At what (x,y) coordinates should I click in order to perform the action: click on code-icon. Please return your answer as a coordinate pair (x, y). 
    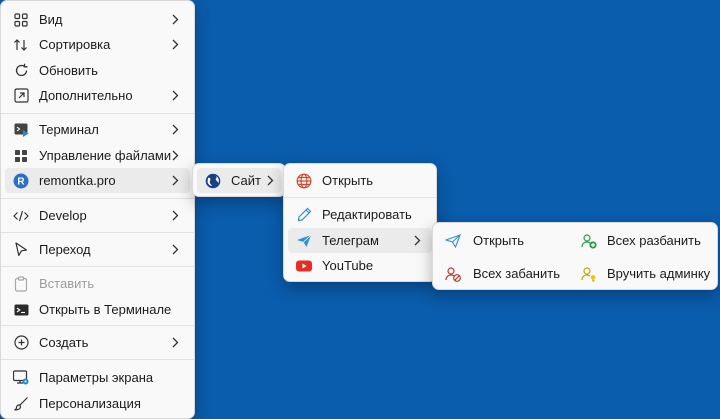
    Looking at the image, I should click on (21, 216).